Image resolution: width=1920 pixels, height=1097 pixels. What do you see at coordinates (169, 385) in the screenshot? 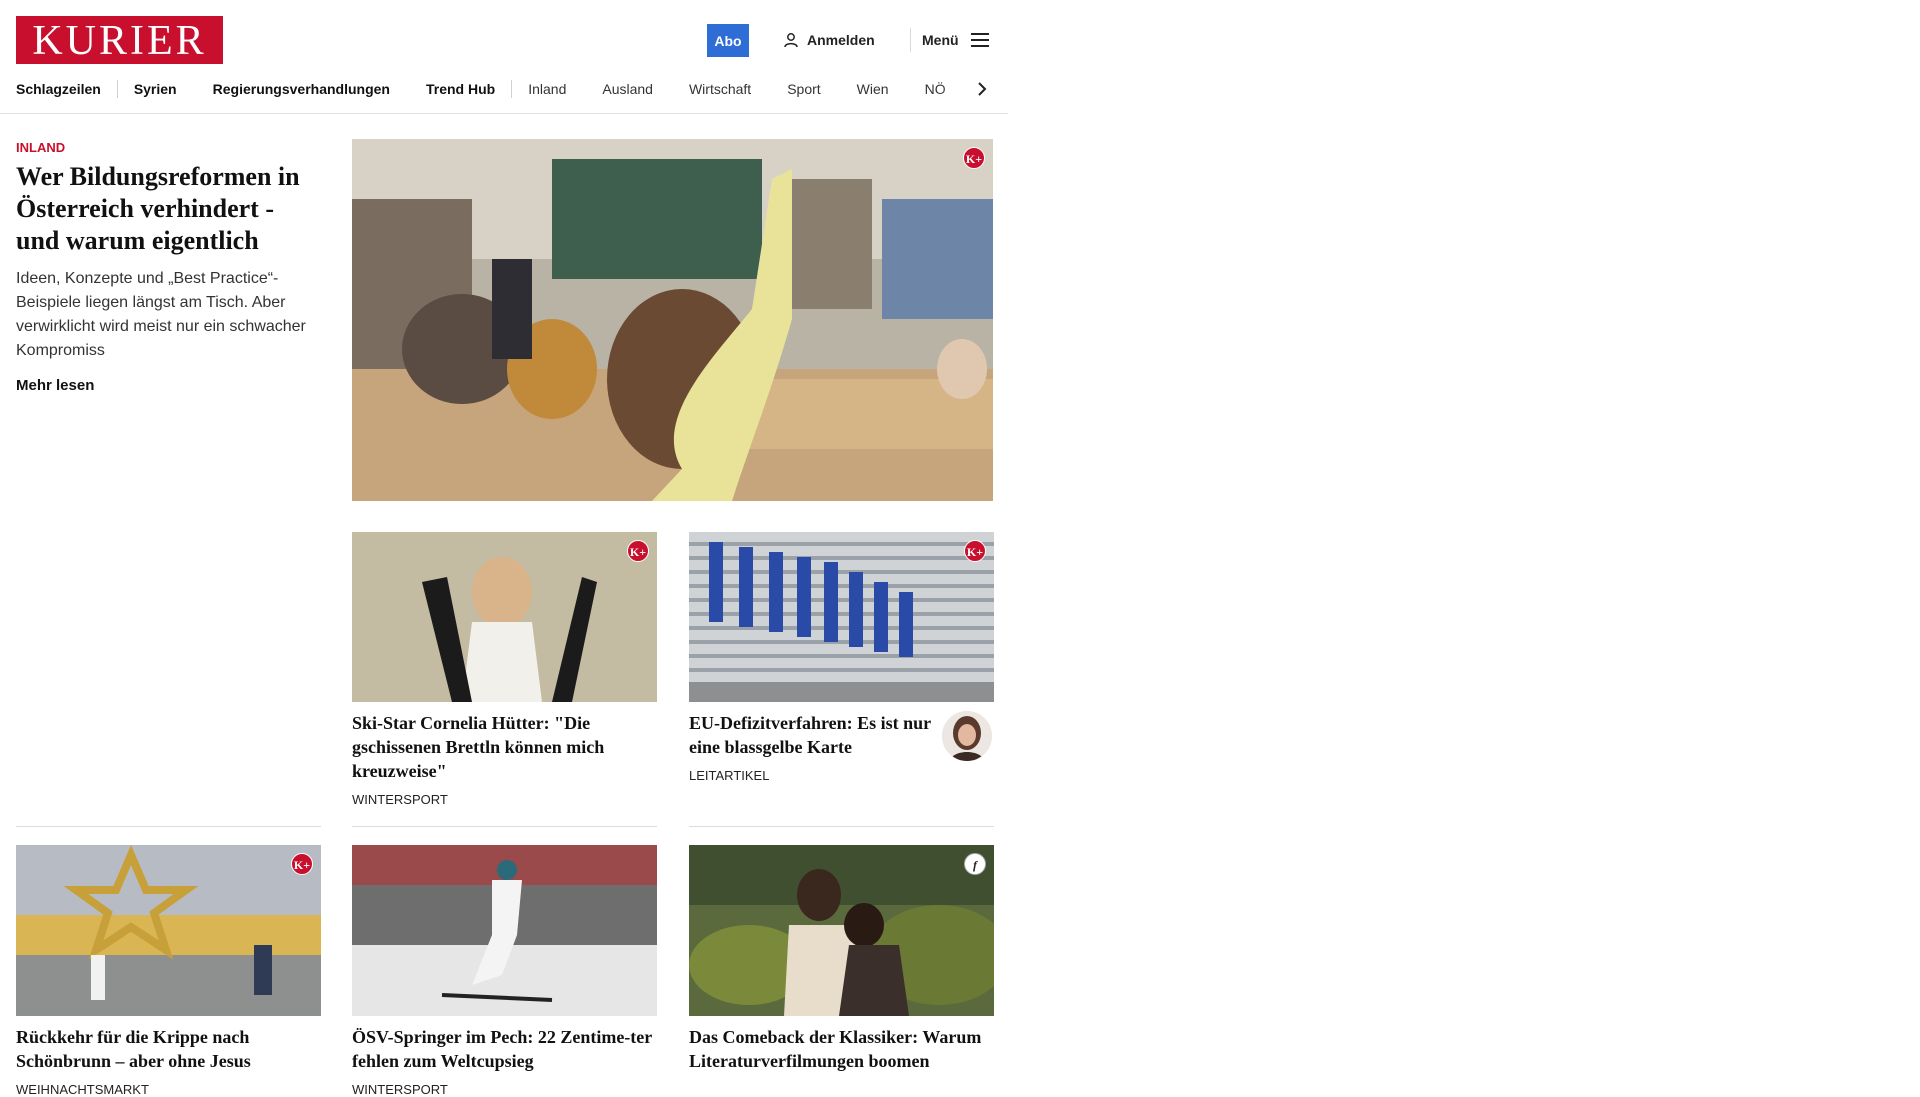
I see `read-more-link: Mehr lesen` at bounding box center [169, 385].